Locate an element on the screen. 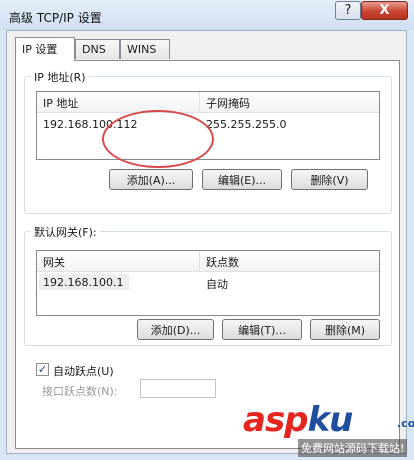 The image size is (414, 460). default-gateway-group-label: 默认网关(F): is located at coordinates (65, 232).